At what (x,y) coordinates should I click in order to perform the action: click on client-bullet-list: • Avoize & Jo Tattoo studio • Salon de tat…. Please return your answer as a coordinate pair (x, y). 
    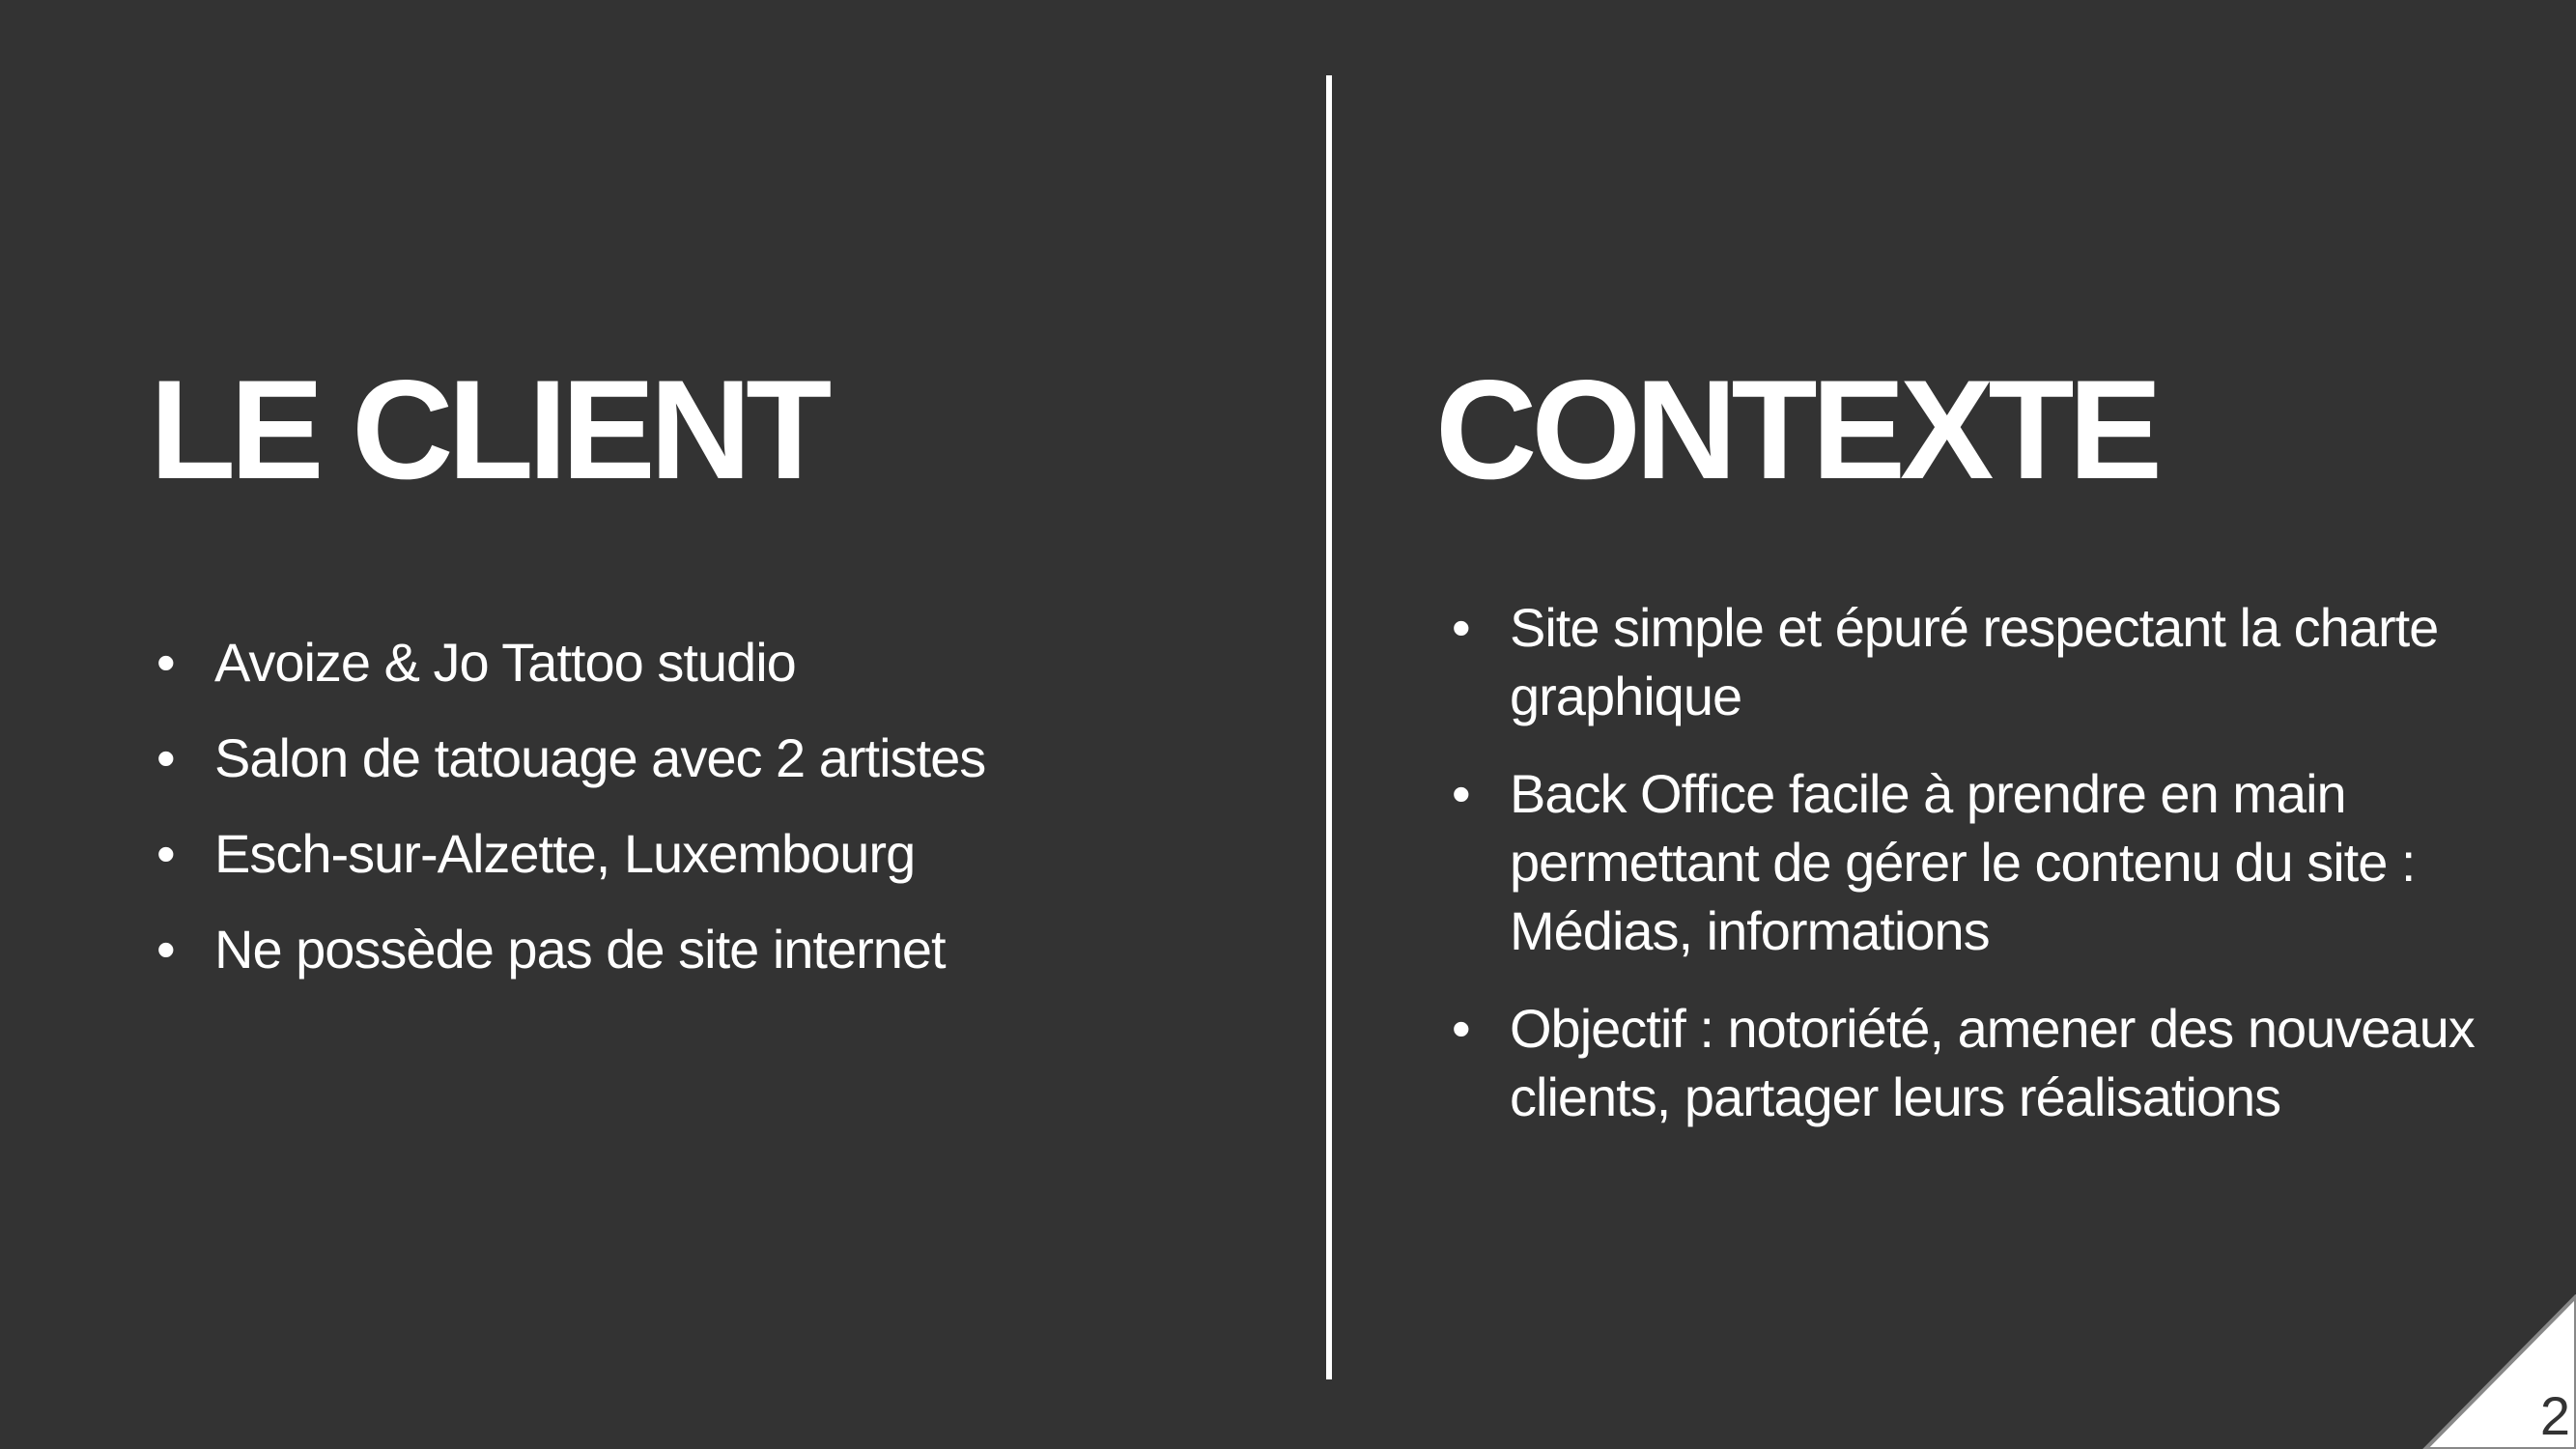
    Looking at the image, I should click on (668, 819).